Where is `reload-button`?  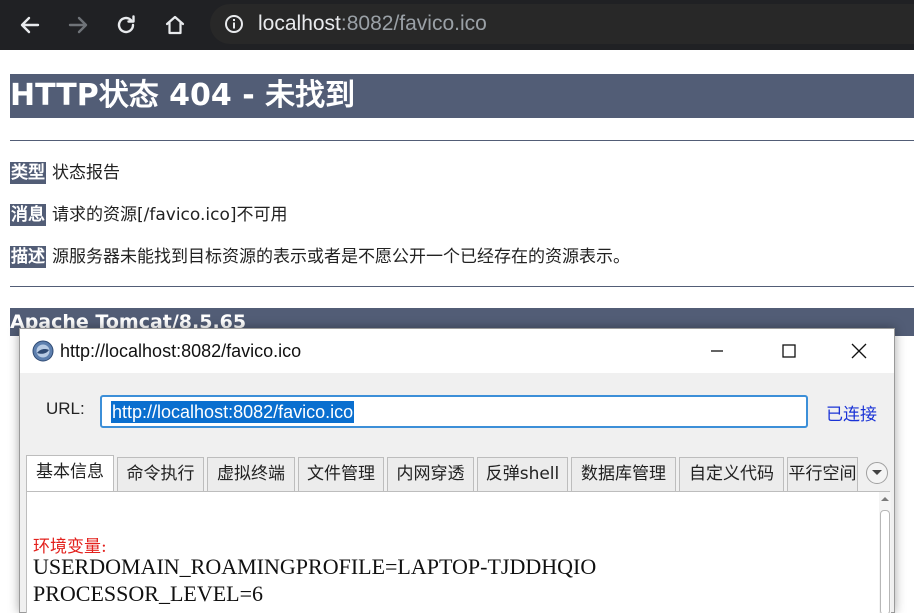 reload-button is located at coordinates (126, 25).